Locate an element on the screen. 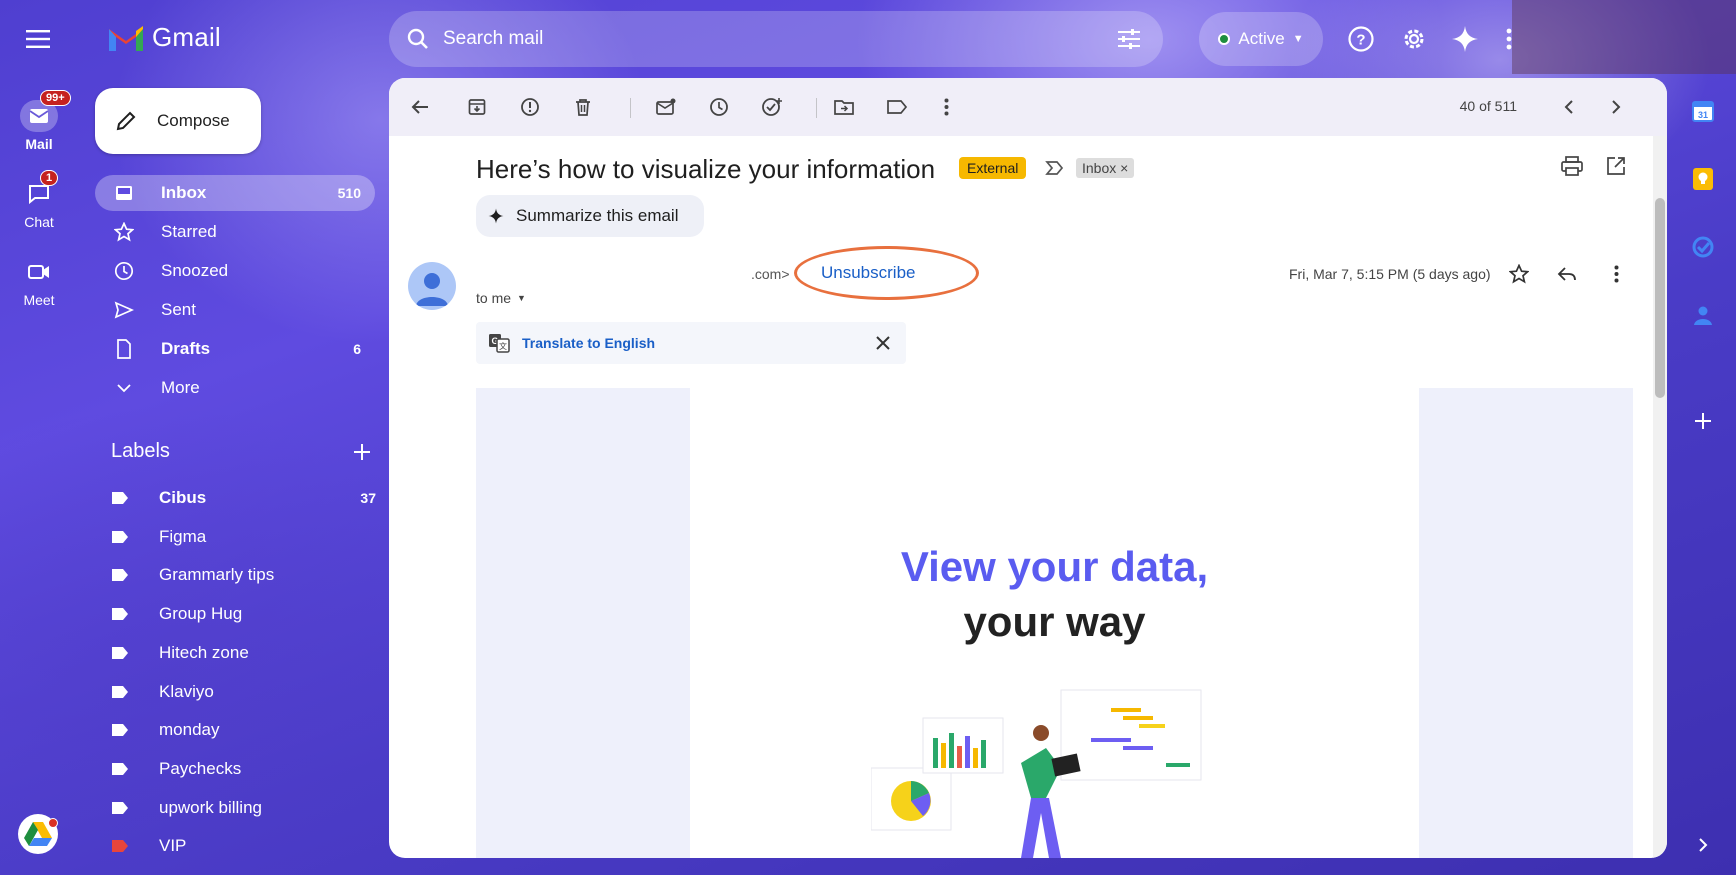 The width and height of the screenshot is (1736, 875). rail-label-meet: Meet is located at coordinates (39, 300).